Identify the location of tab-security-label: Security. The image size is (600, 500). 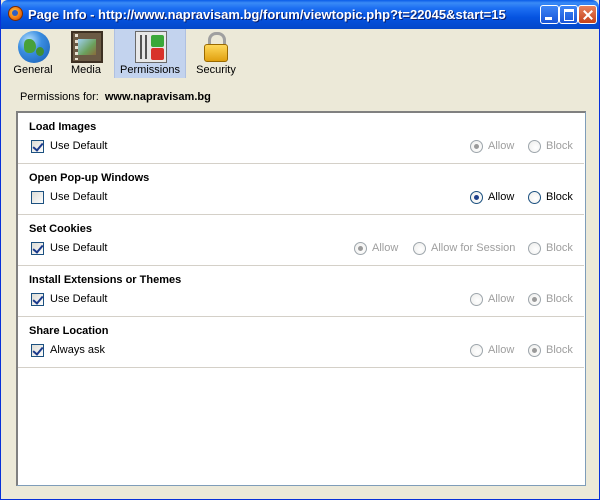
(216, 70).